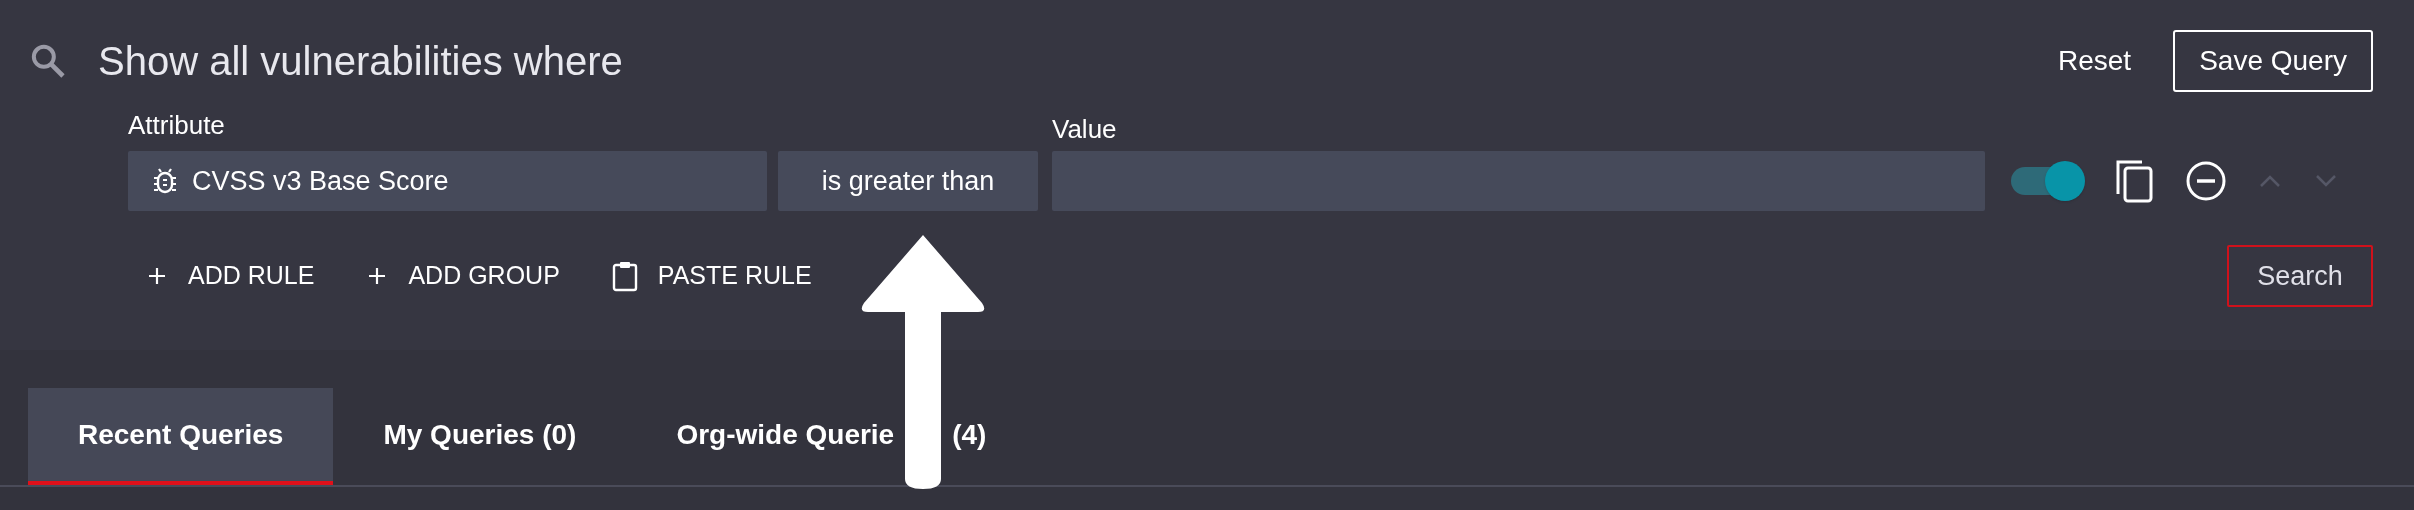 This screenshot has height=510, width=2414. Describe the element at coordinates (181, 436) in the screenshot. I see `tab: Recent Queries` at that location.